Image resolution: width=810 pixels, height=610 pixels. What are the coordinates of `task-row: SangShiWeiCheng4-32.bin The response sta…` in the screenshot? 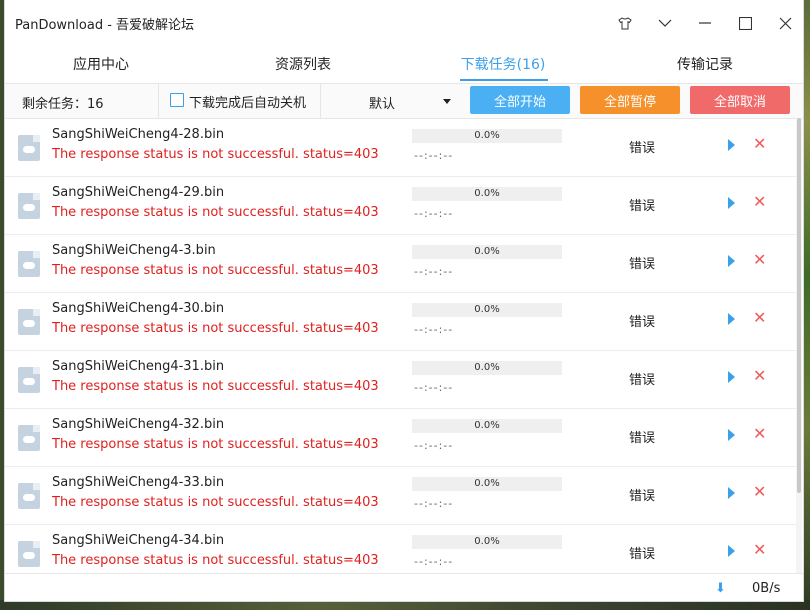 It's located at (400, 437).